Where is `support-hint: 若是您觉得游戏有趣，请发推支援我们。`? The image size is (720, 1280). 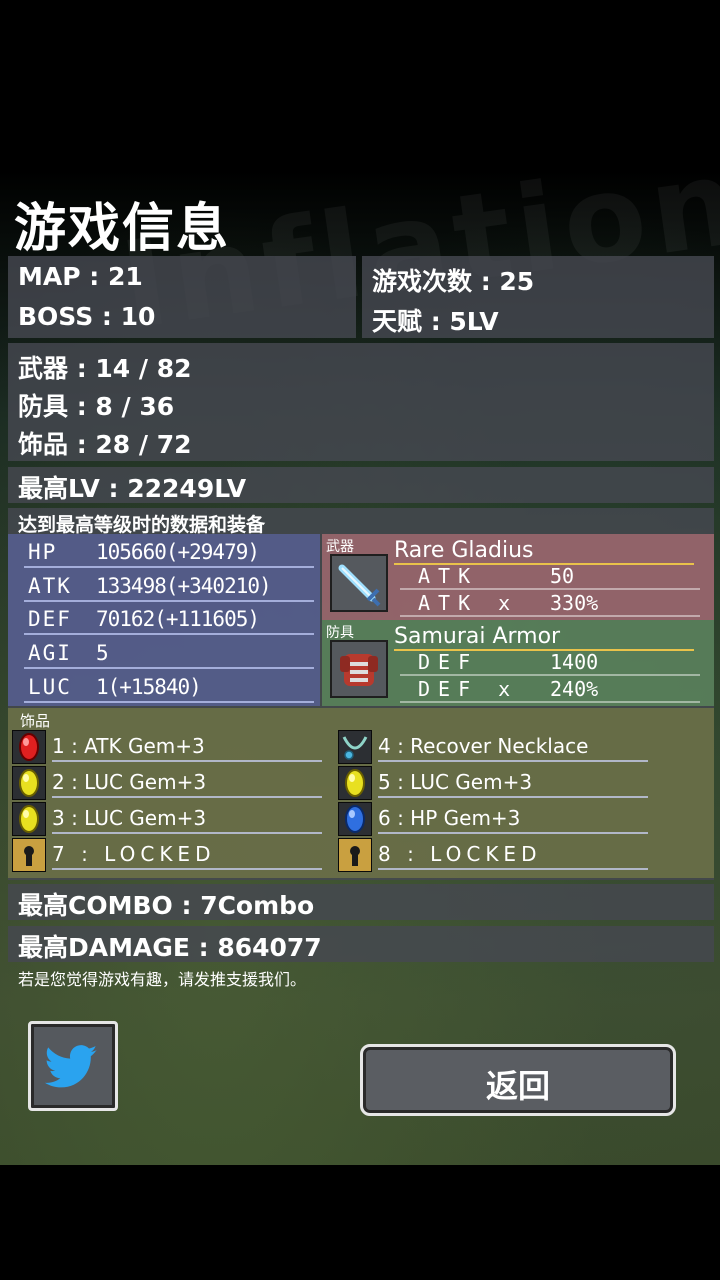 support-hint: 若是您觉得游戏有趣，请发推支援我们。 is located at coordinates (162, 979).